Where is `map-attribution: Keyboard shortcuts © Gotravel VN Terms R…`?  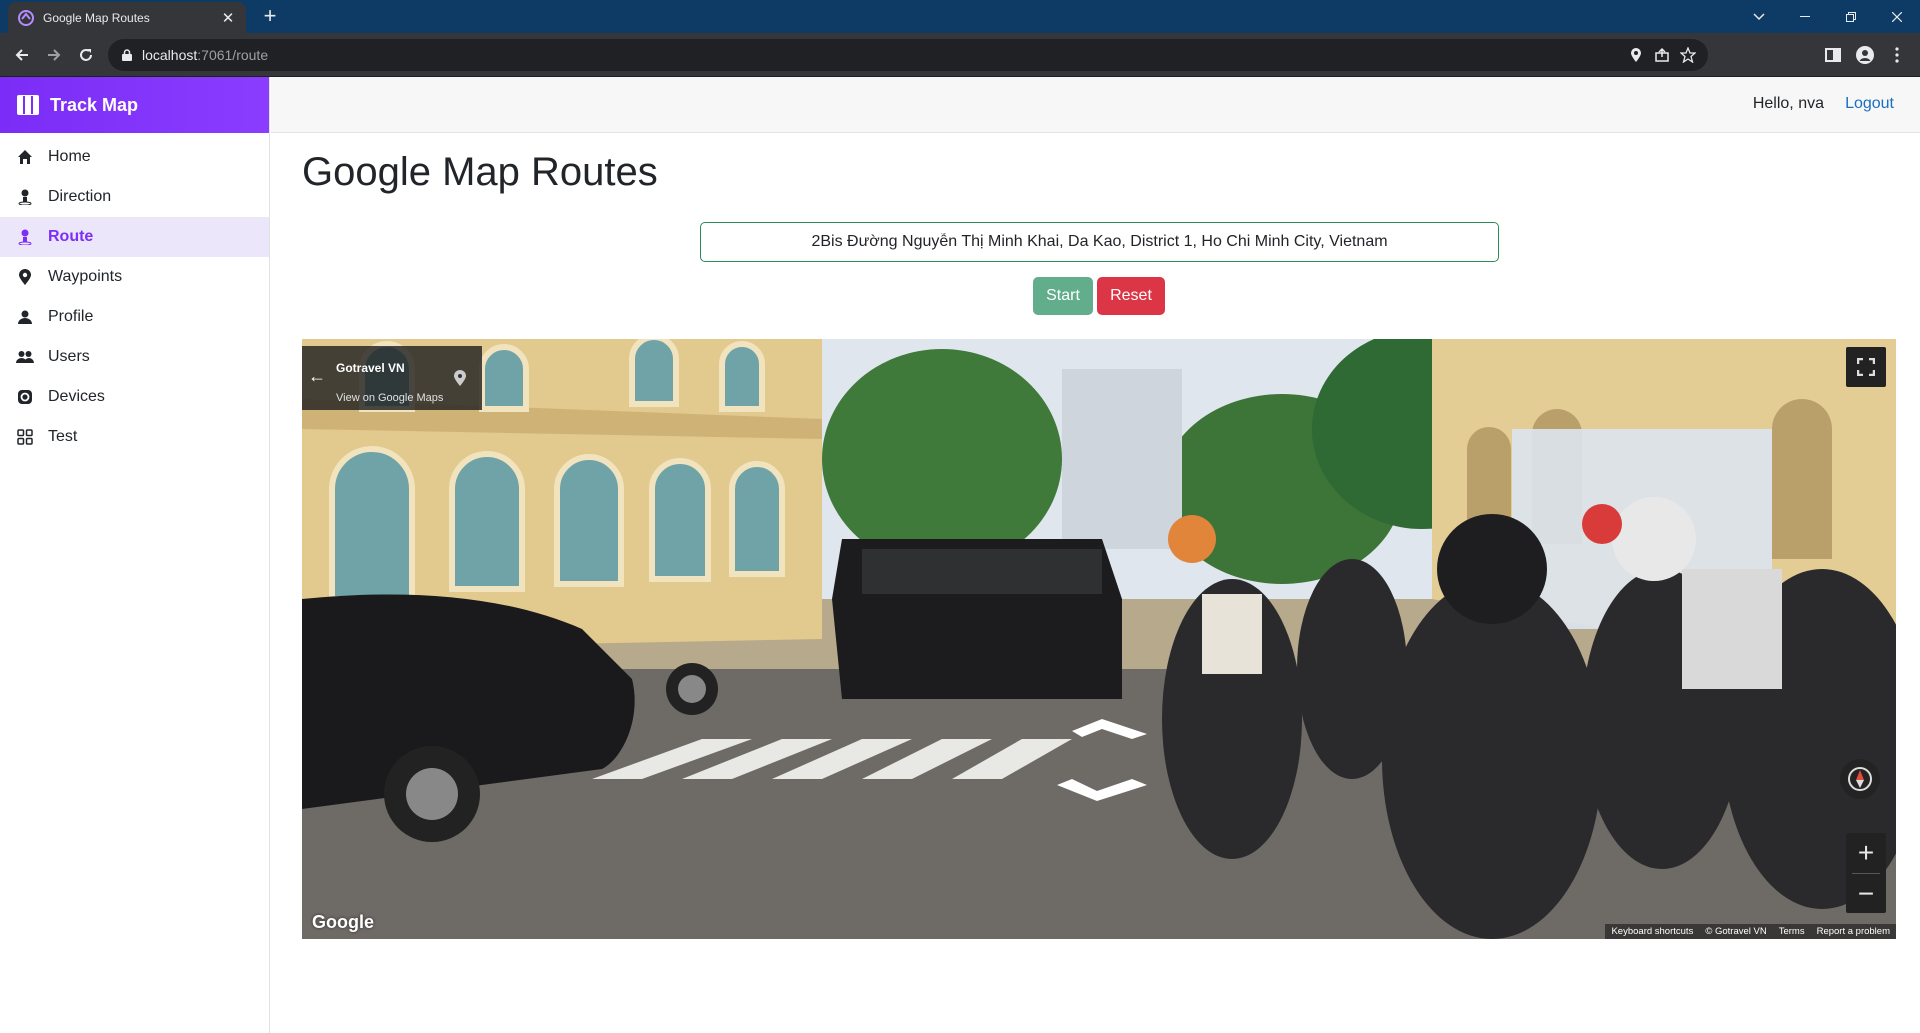 map-attribution: Keyboard shortcuts © Gotravel VN Terms R… is located at coordinates (1750, 931).